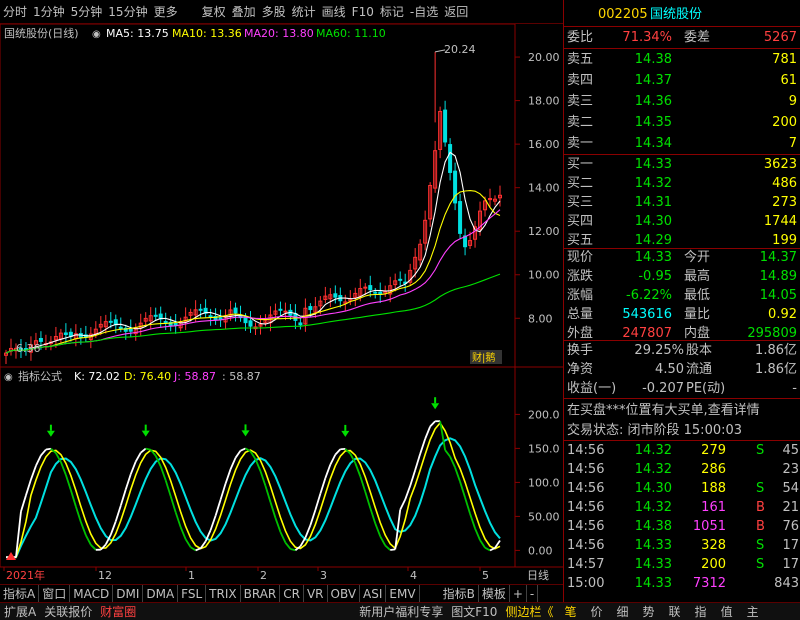 The width and height of the screenshot is (800, 620). What do you see at coordinates (128, 593) in the screenshot?
I see `indicator-tab-3: DMI` at bounding box center [128, 593].